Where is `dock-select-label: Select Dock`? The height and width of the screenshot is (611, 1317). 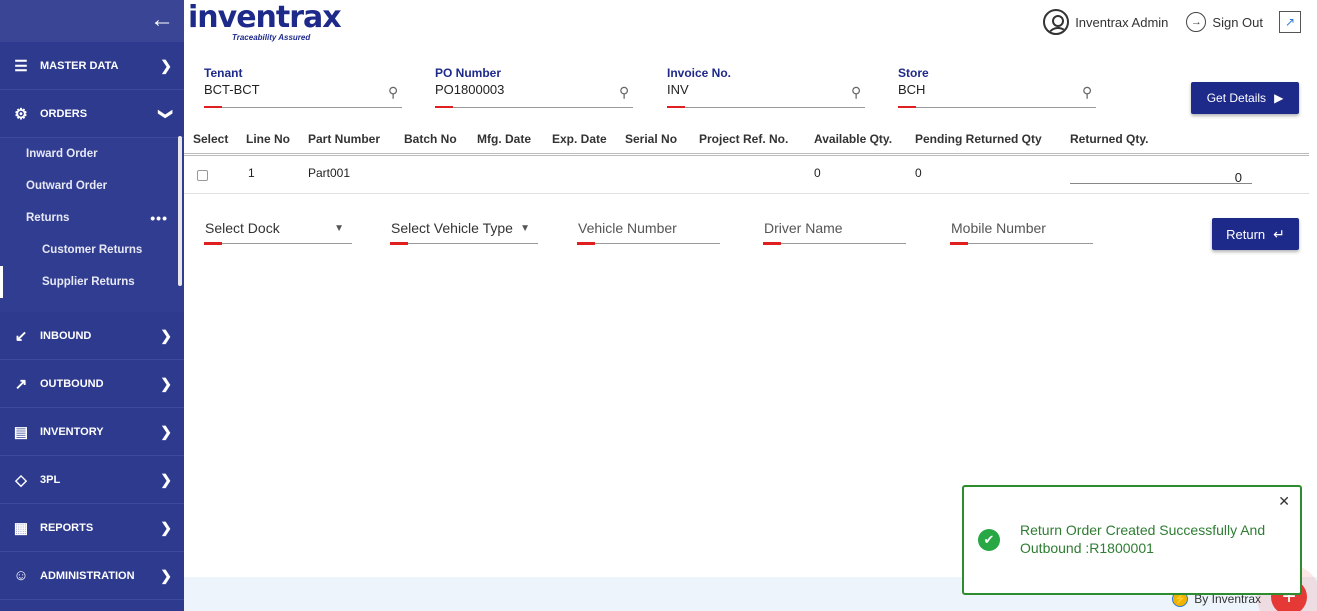
dock-select-label: Select Dock is located at coordinates (242, 228).